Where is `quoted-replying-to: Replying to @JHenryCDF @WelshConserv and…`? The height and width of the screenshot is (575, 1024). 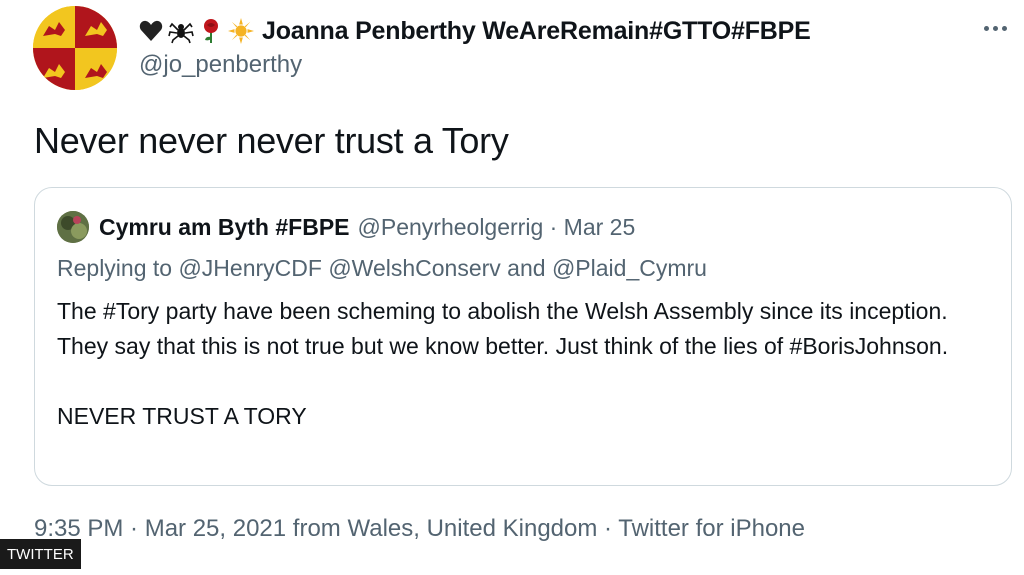
quoted-replying-to: Replying to @JHenryCDF @WelshConserv and… is located at coordinates (382, 268).